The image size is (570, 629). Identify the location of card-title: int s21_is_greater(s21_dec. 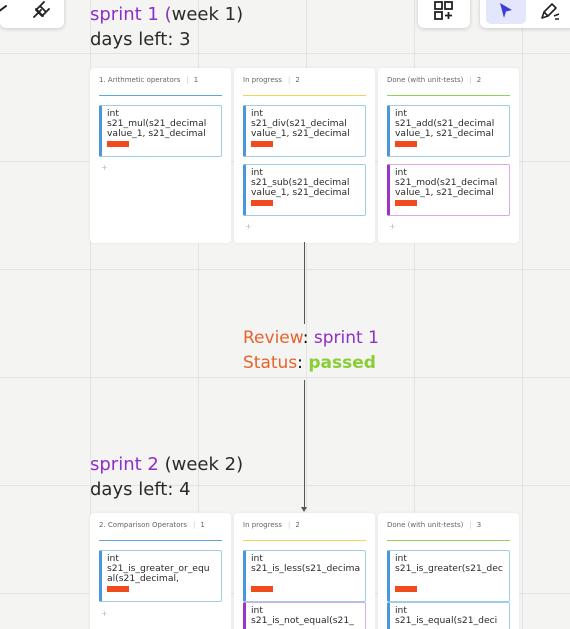
(449, 564).